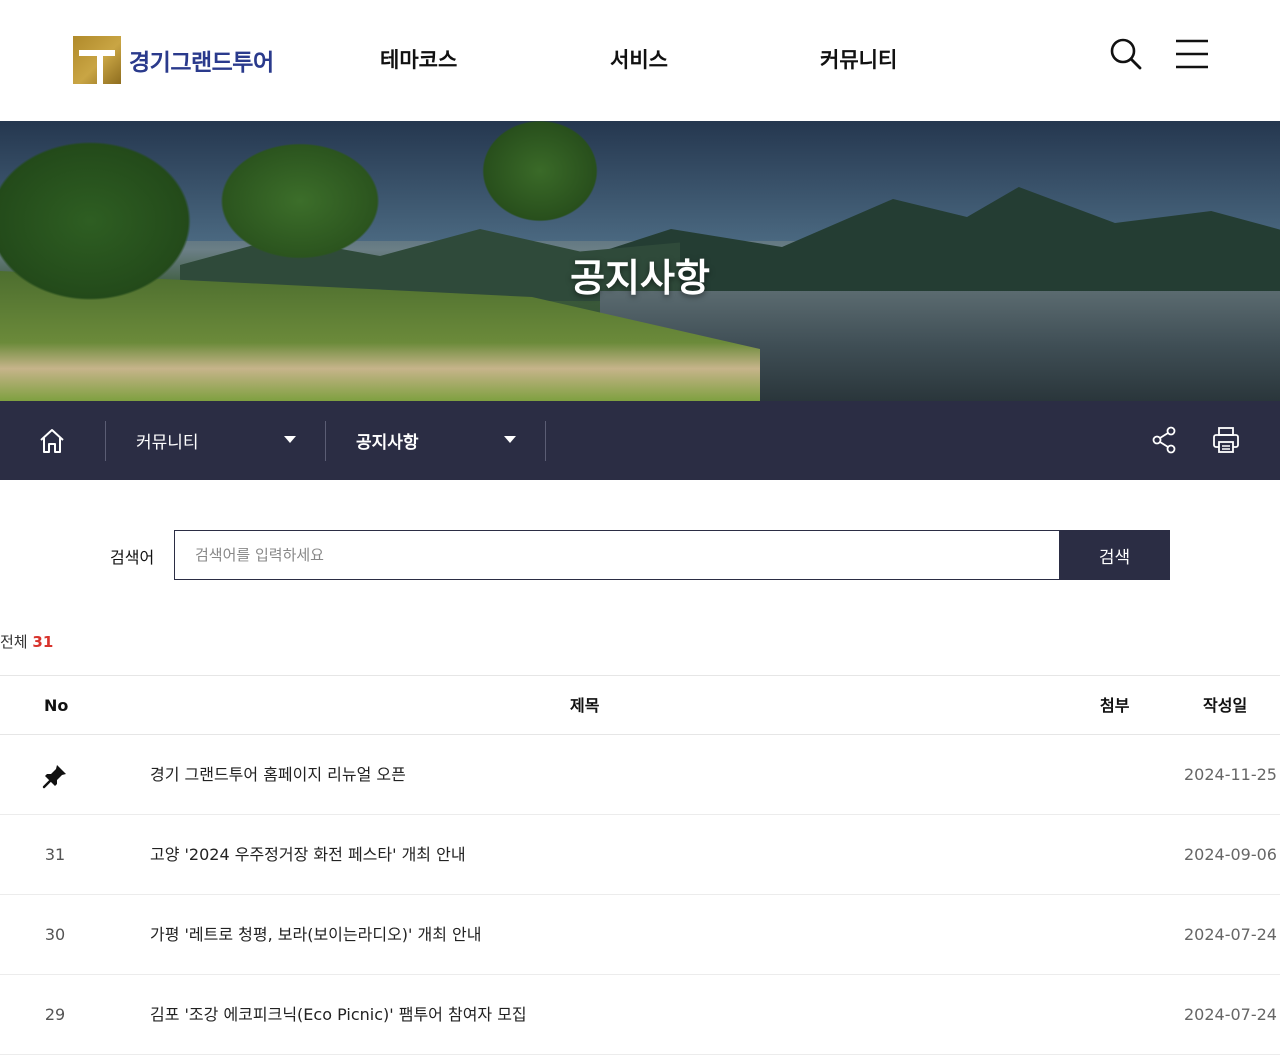 This screenshot has height=1055, width=1280. I want to click on table-row: 경기 그랜드투어 홈페이지 리뉴얼 오픈 2024-11-25, so click(640, 775).